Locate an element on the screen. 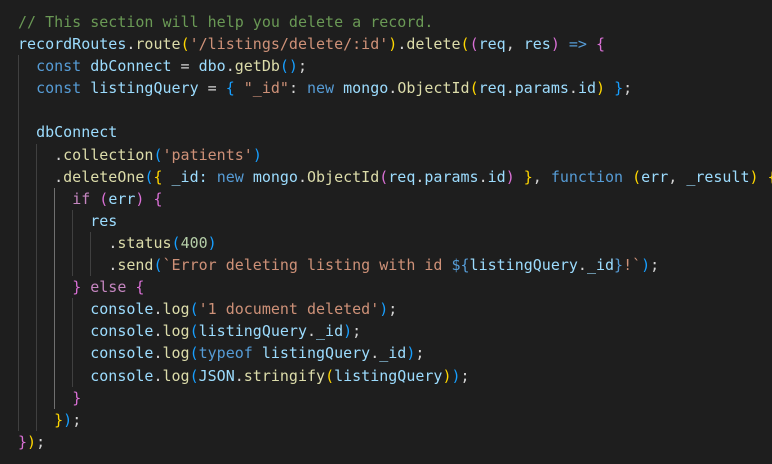  code-line: console.log(listingQuery._id); is located at coordinates (386, 331).